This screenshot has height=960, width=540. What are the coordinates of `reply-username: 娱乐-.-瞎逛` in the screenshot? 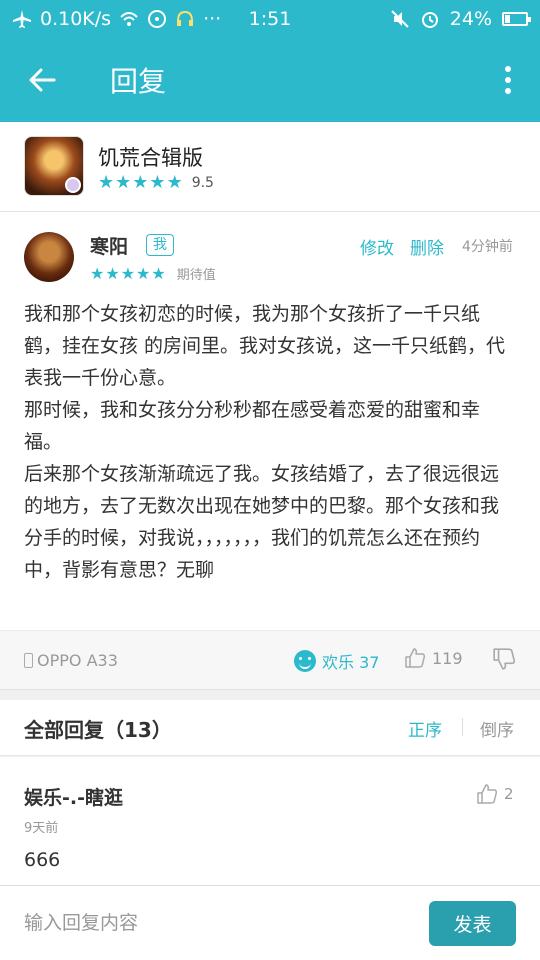 It's located at (73, 796).